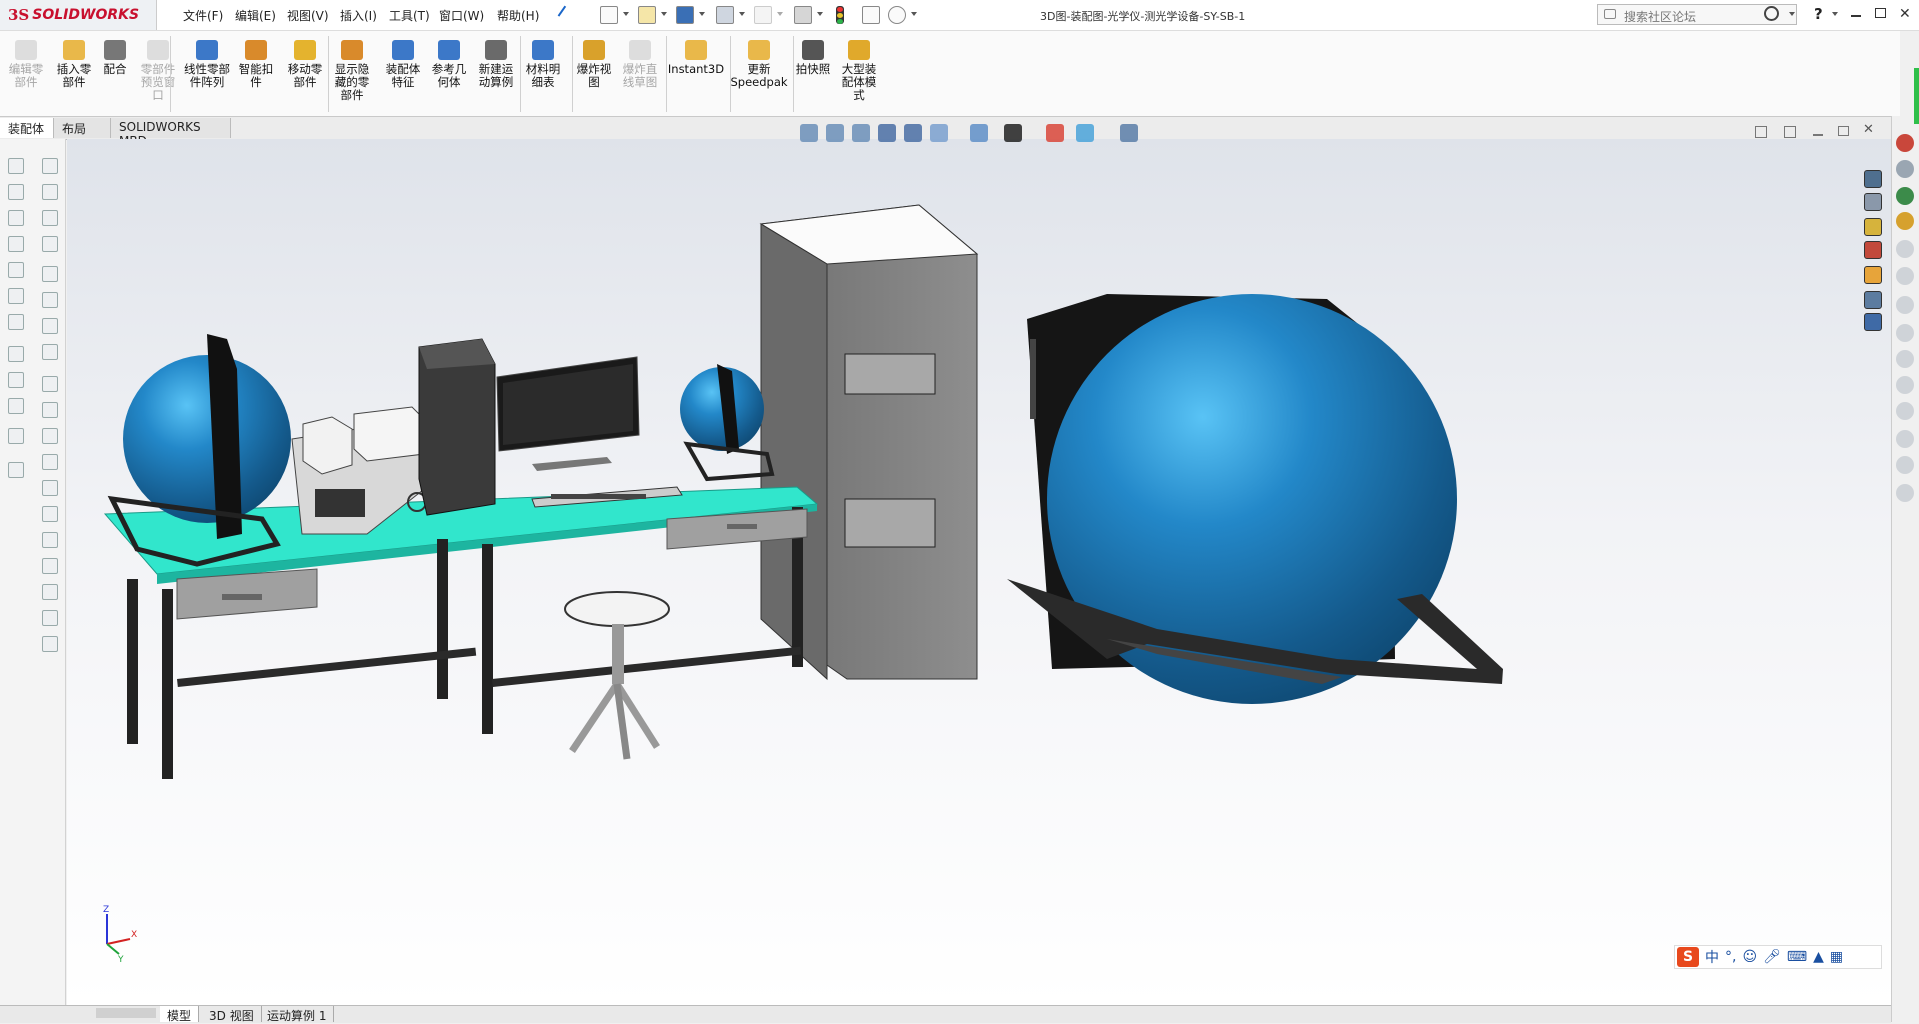 The width and height of the screenshot is (1919, 1024). I want to click on cmd-mate-button: 配合, so click(115, 58).